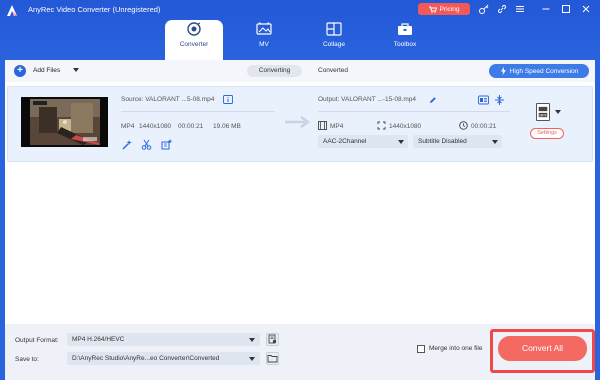  I want to click on convert-arrow-icon, so click(298, 122).